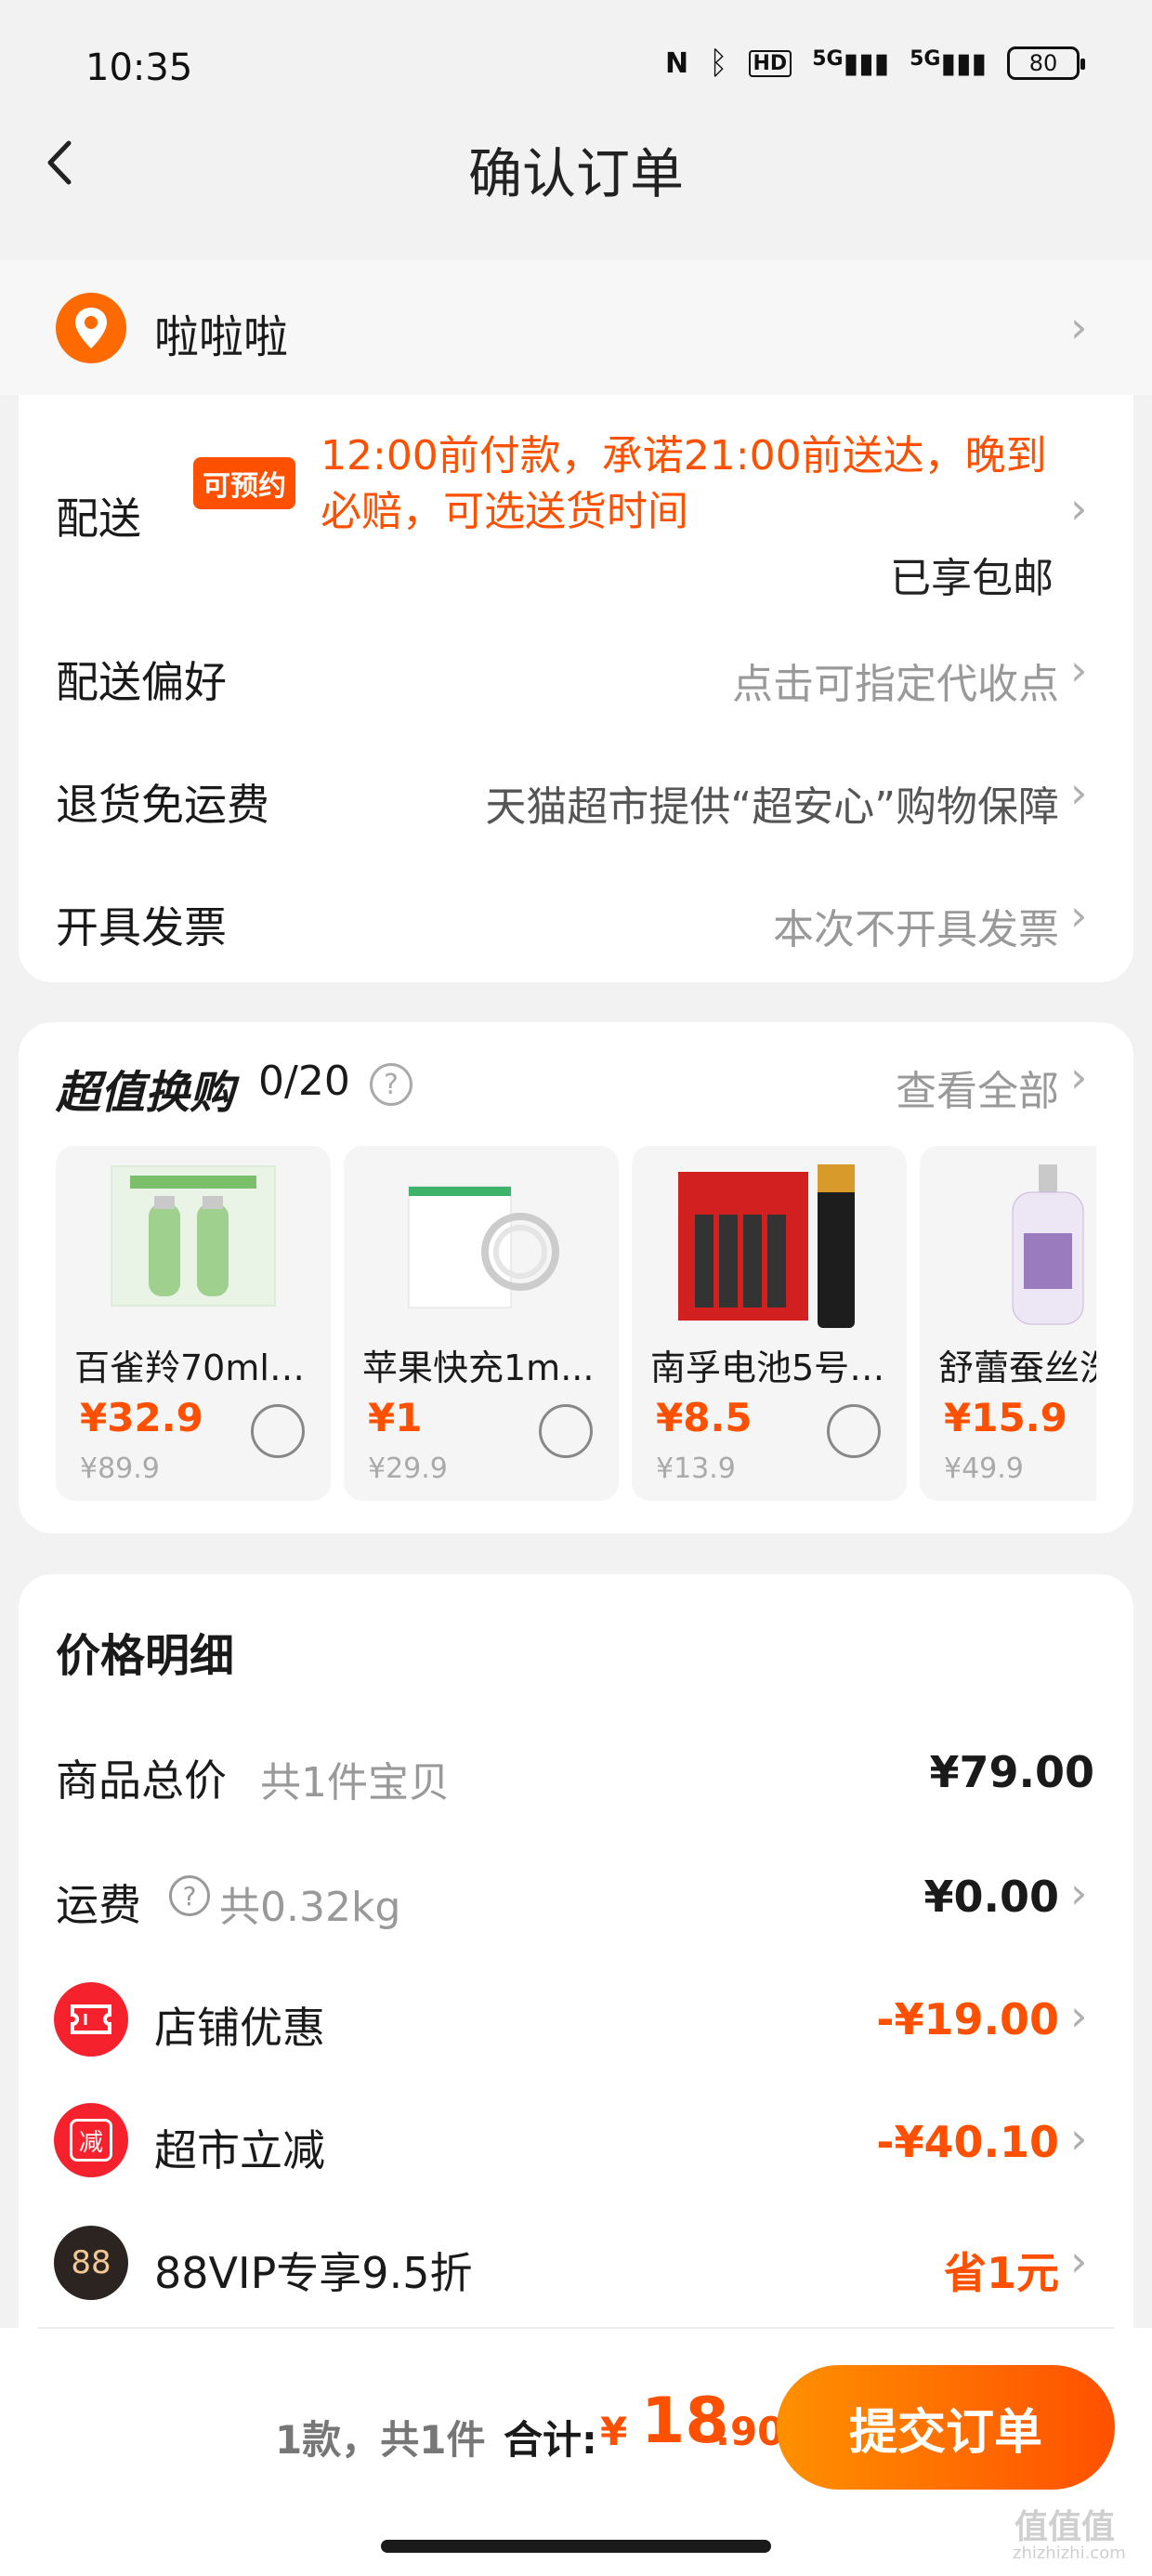 Image resolution: width=1152 pixels, height=2576 pixels. What do you see at coordinates (967, 2019) in the screenshot?
I see `store-discount-value: -¥19.00` at bounding box center [967, 2019].